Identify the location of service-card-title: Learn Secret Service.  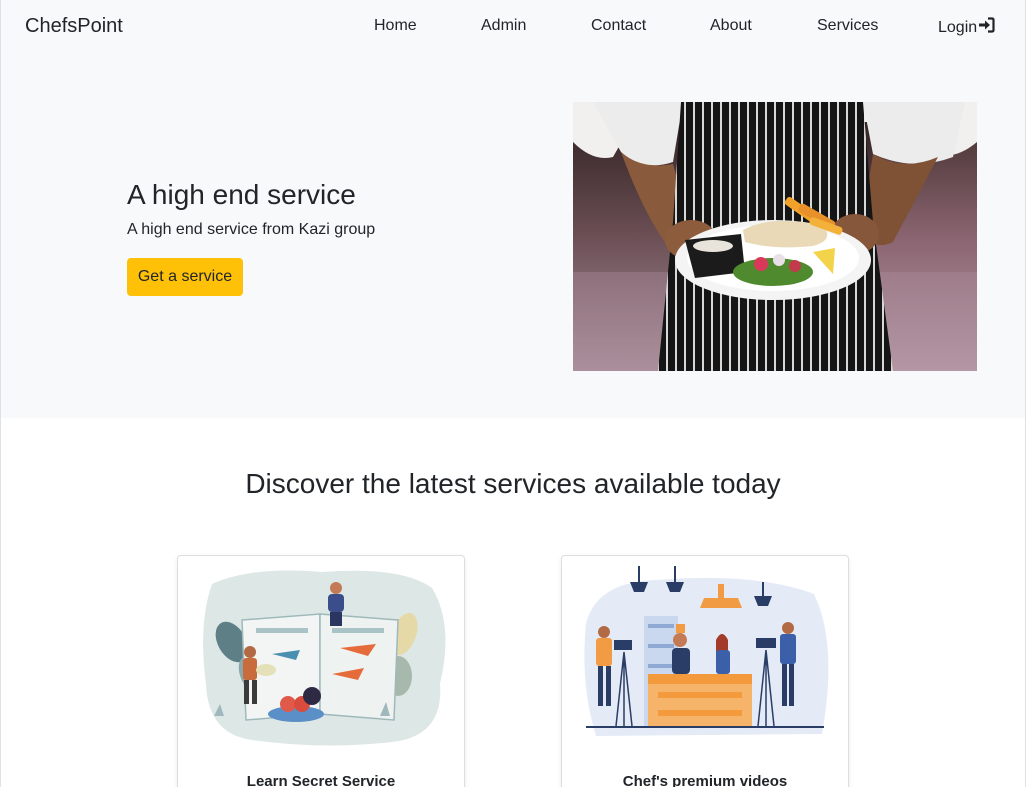
(321, 780).